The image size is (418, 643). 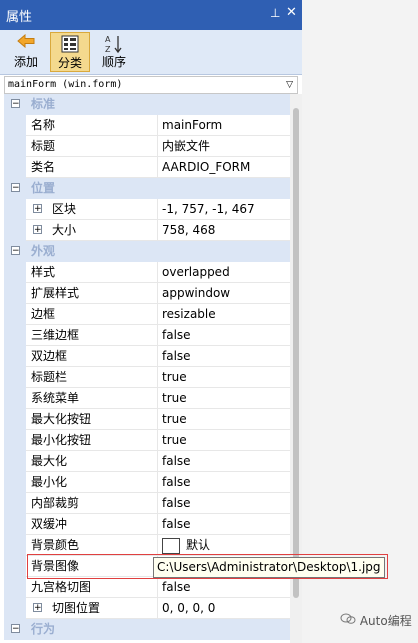 What do you see at coordinates (64, 209) in the screenshot?
I see `property-name: 区块` at bounding box center [64, 209].